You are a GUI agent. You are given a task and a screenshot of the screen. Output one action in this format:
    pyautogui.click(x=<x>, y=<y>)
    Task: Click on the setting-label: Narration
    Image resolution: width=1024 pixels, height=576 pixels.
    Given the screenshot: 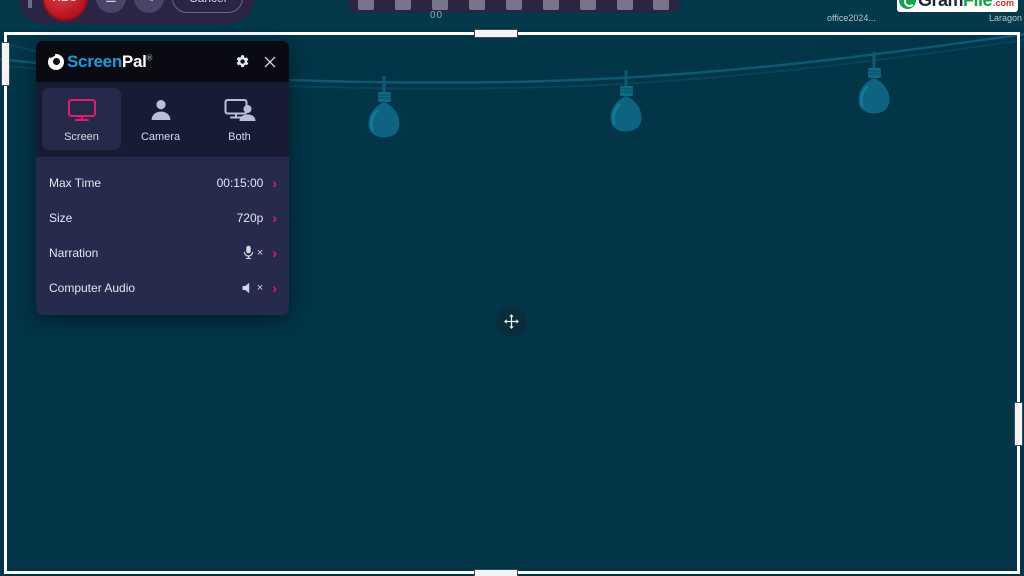 What is the action you would take?
    pyautogui.click(x=74, y=252)
    